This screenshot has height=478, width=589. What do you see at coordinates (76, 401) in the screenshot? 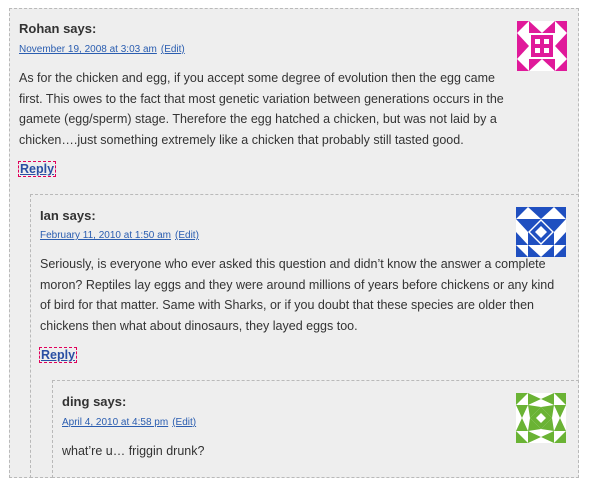
I see `author-name: ding` at bounding box center [76, 401].